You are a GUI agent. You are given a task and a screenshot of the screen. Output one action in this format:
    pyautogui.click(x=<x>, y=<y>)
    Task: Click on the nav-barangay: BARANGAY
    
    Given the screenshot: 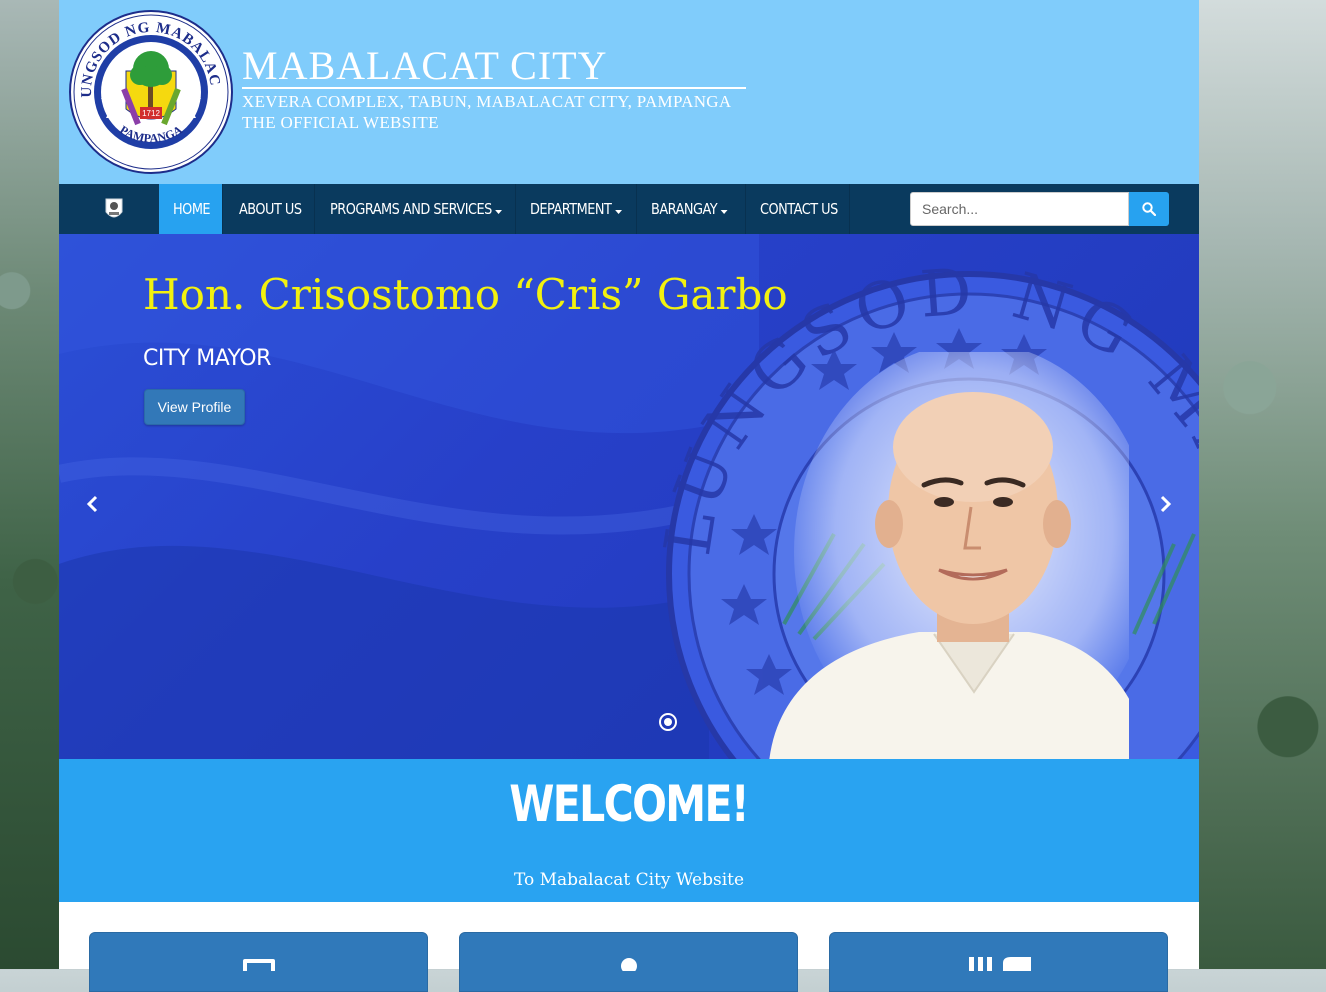 What is the action you would take?
    pyautogui.click(x=691, y=209)
    